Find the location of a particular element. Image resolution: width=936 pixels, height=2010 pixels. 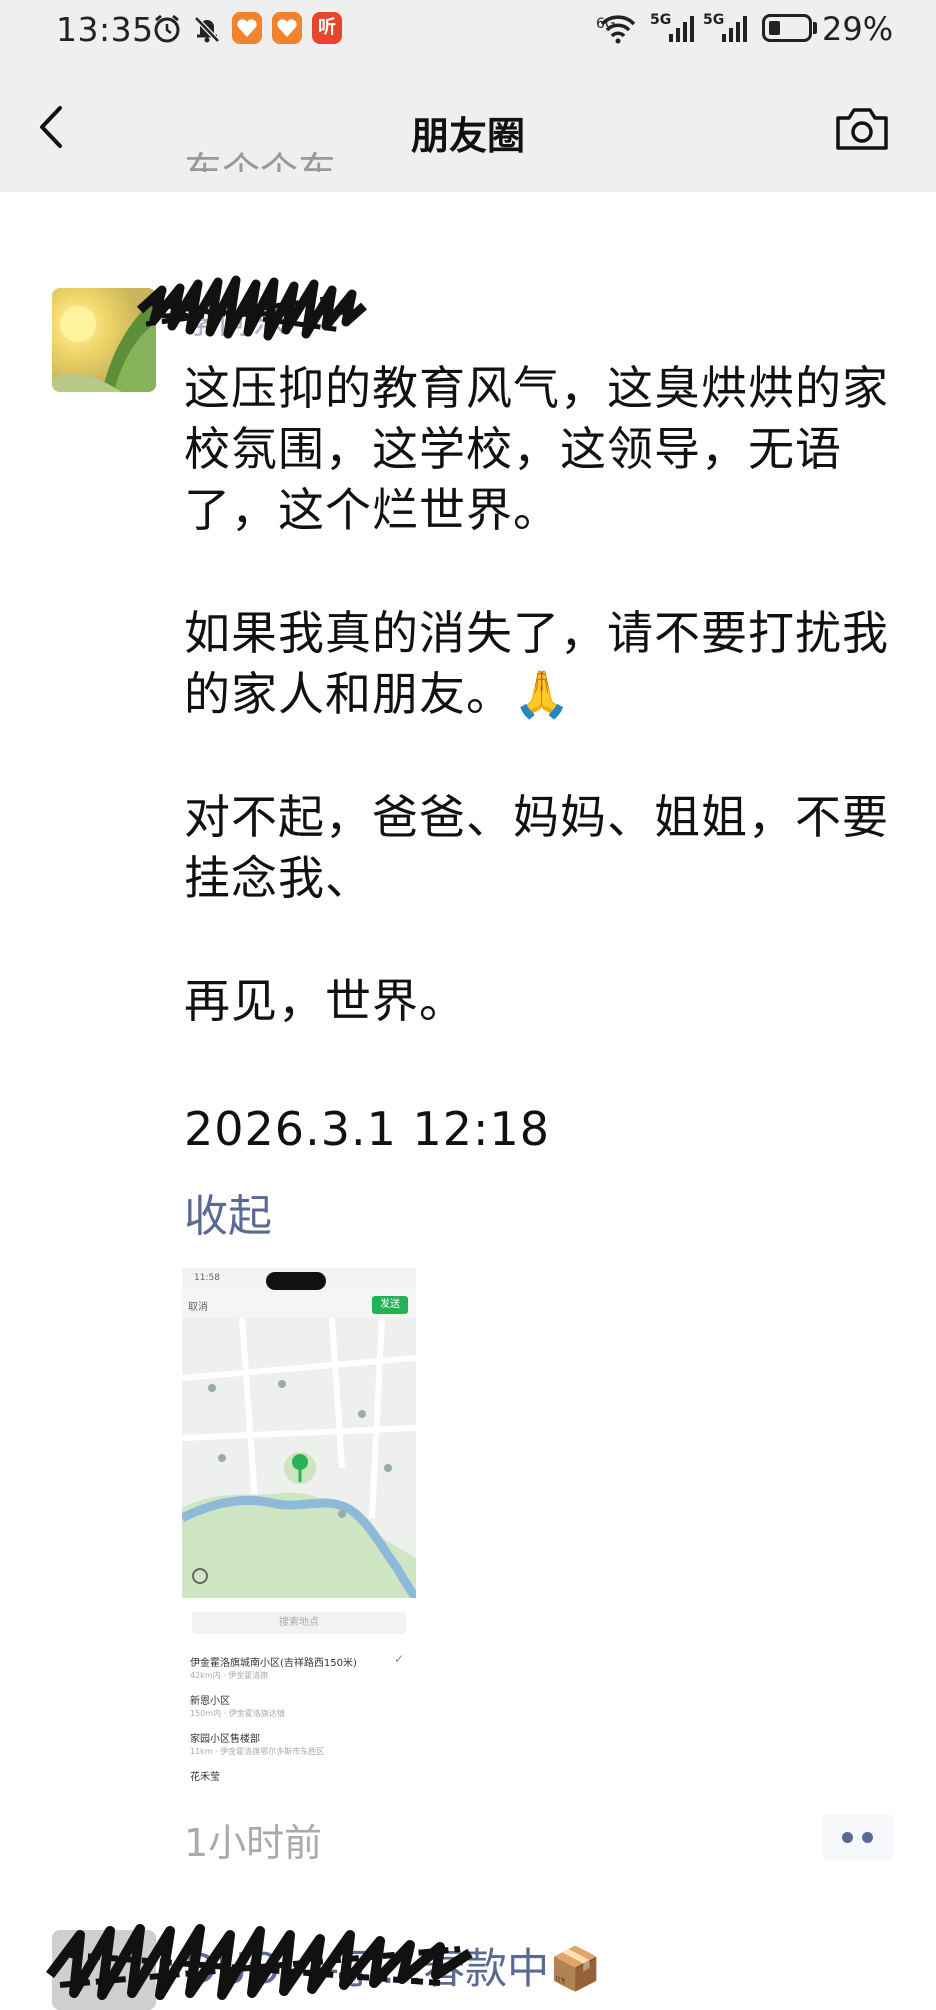

thumb-cancel-label: 取消 is located at coordinates (198, 1307).